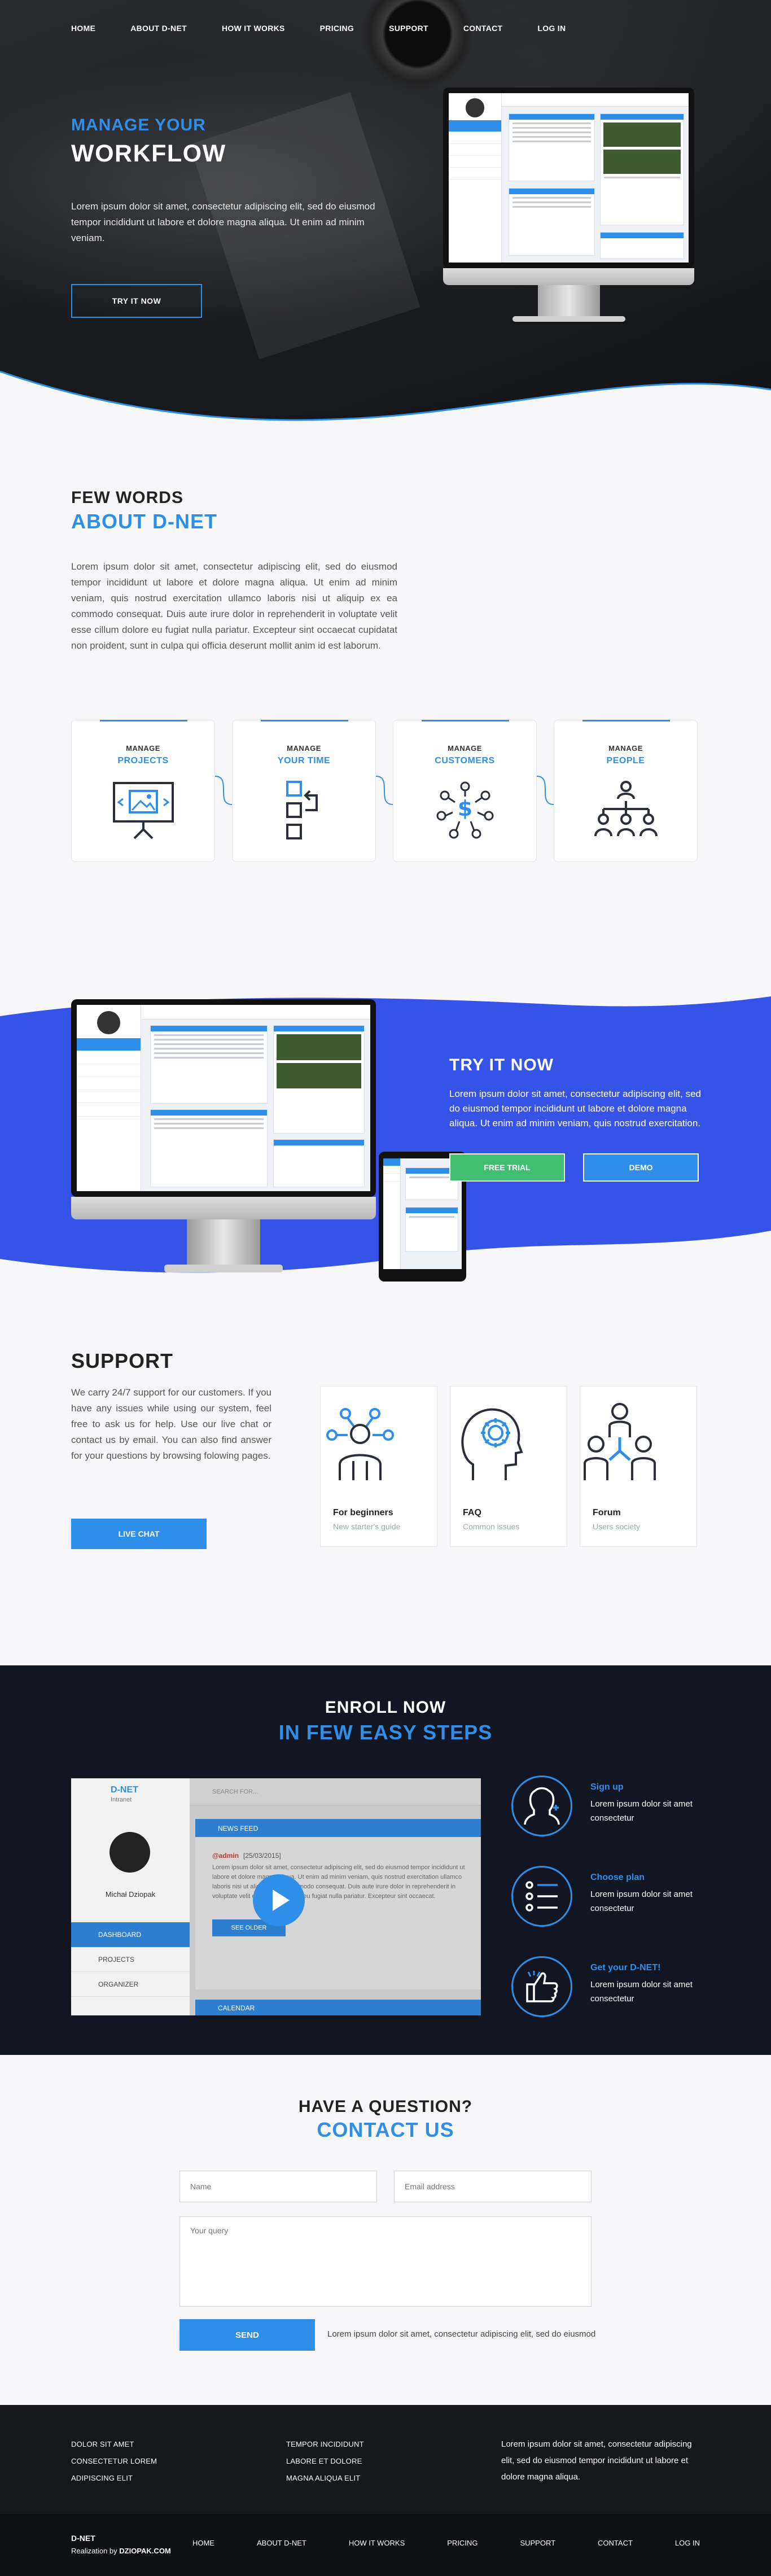 This screenshot has height=2576, width=771. I want to click on try-it-now-button: TRY IT NOW, so click(136, 301).